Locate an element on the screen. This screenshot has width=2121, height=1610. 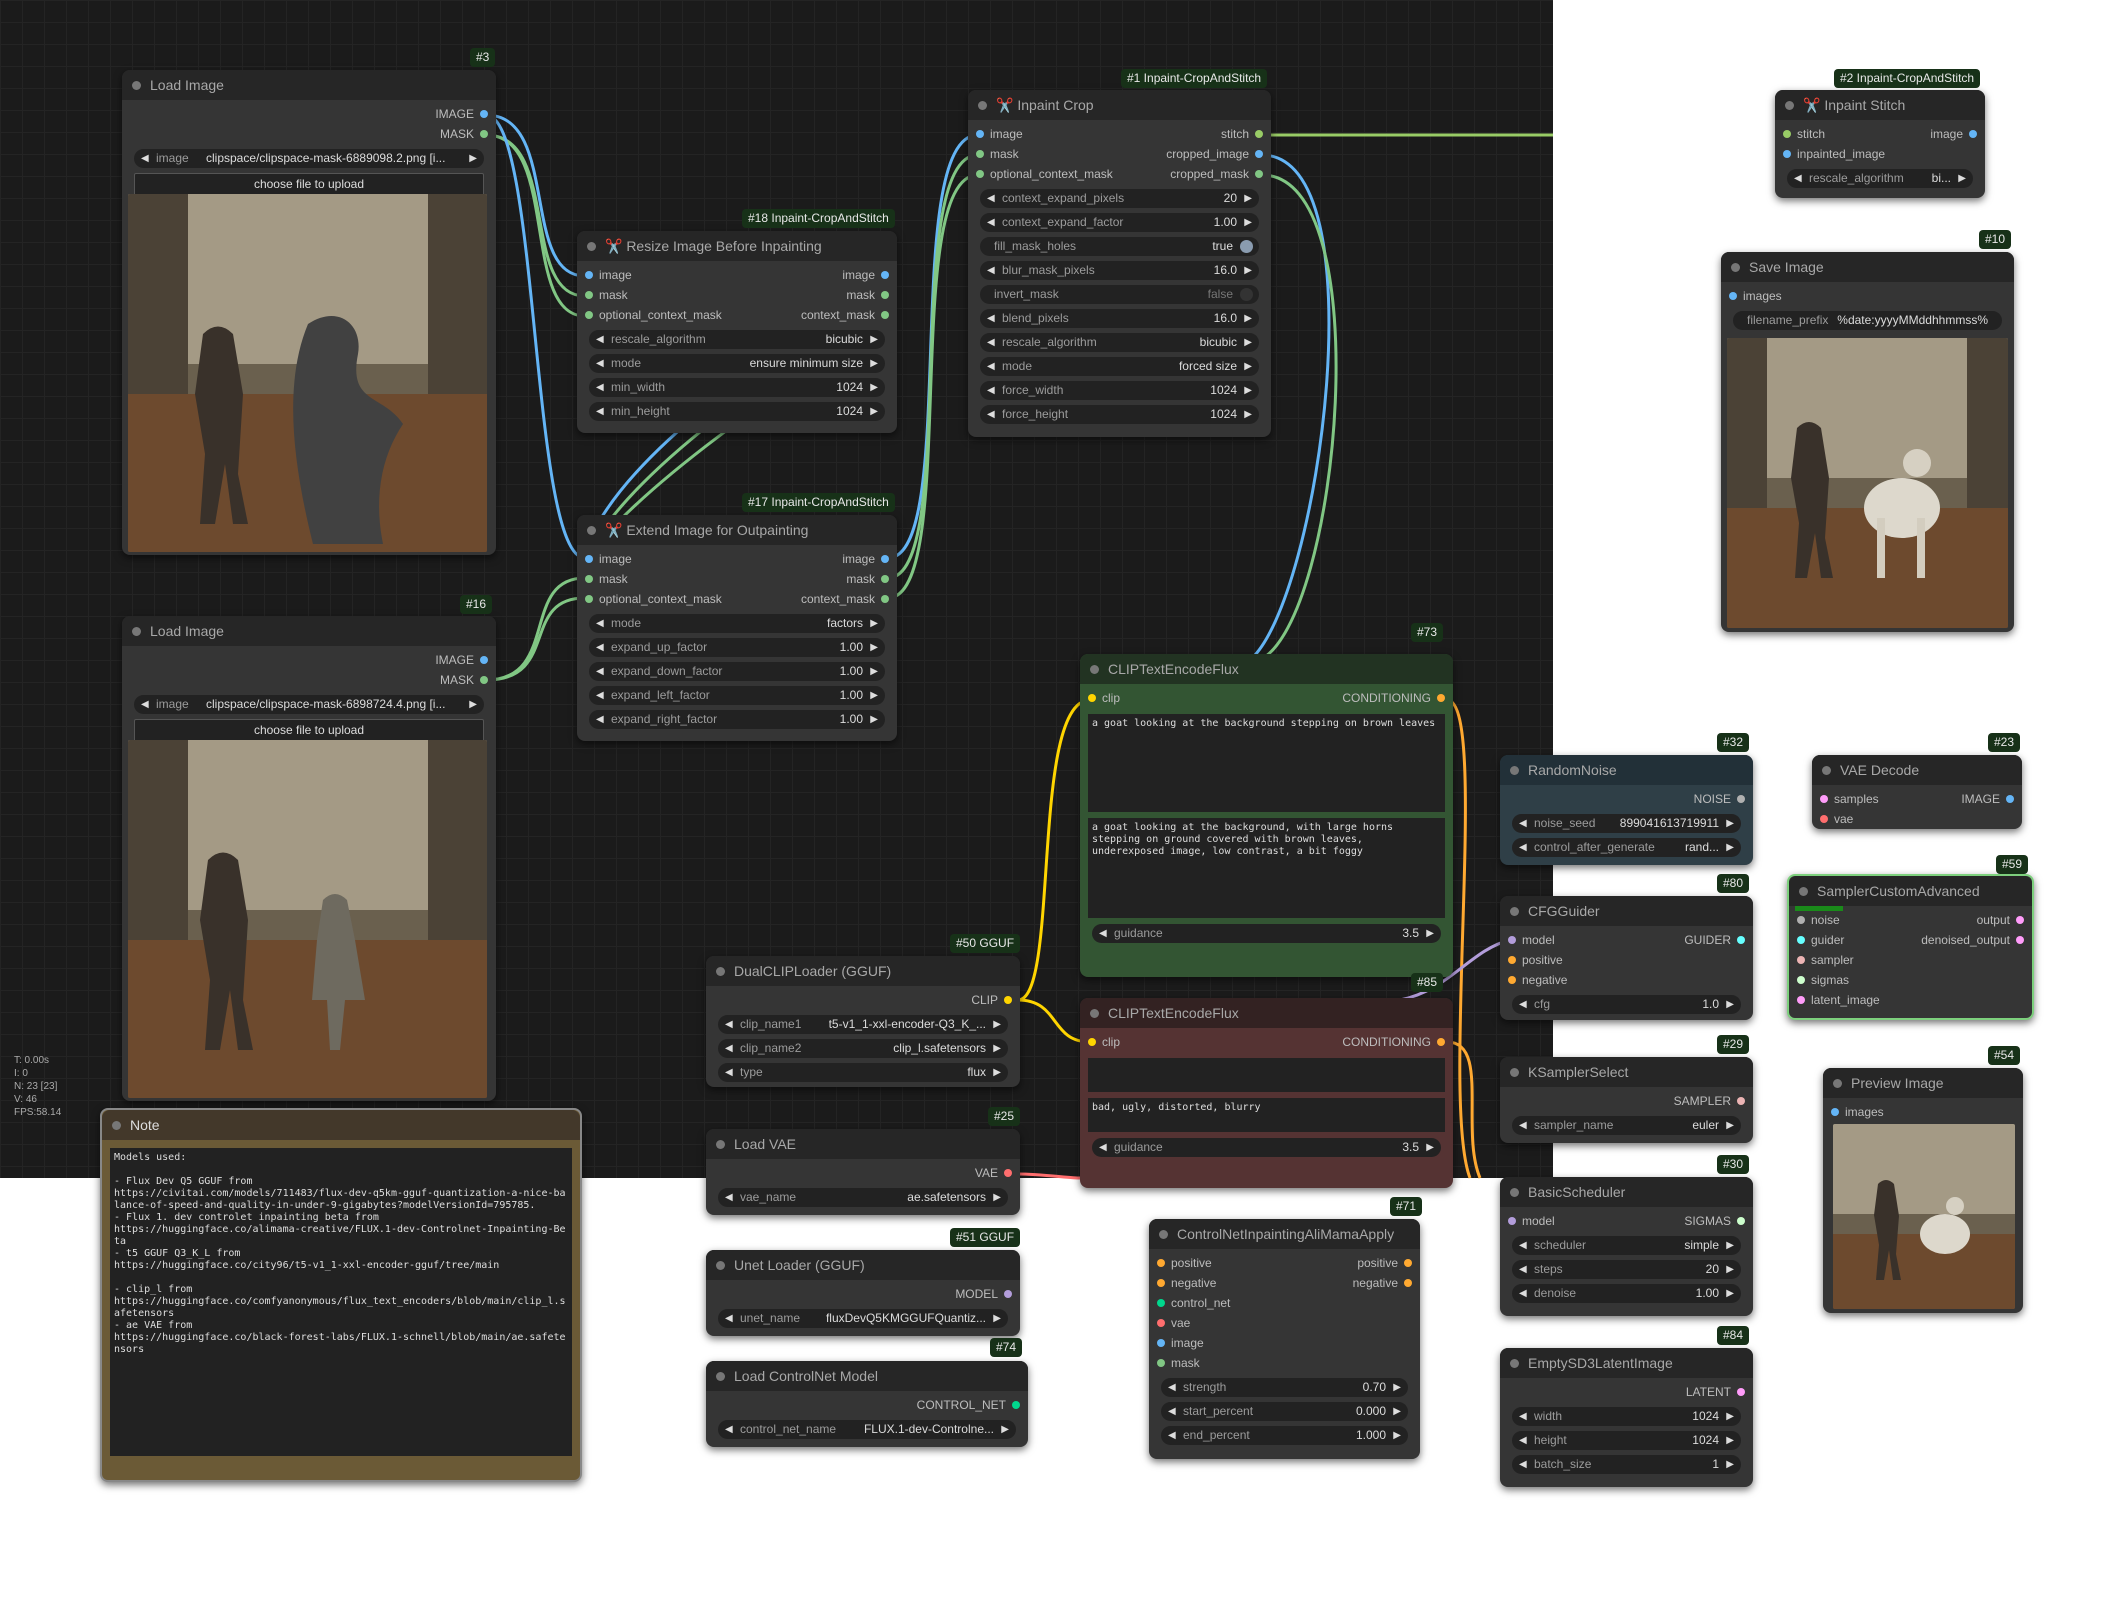
node-title: CFGGuider is located at coordinates (1626, 911).